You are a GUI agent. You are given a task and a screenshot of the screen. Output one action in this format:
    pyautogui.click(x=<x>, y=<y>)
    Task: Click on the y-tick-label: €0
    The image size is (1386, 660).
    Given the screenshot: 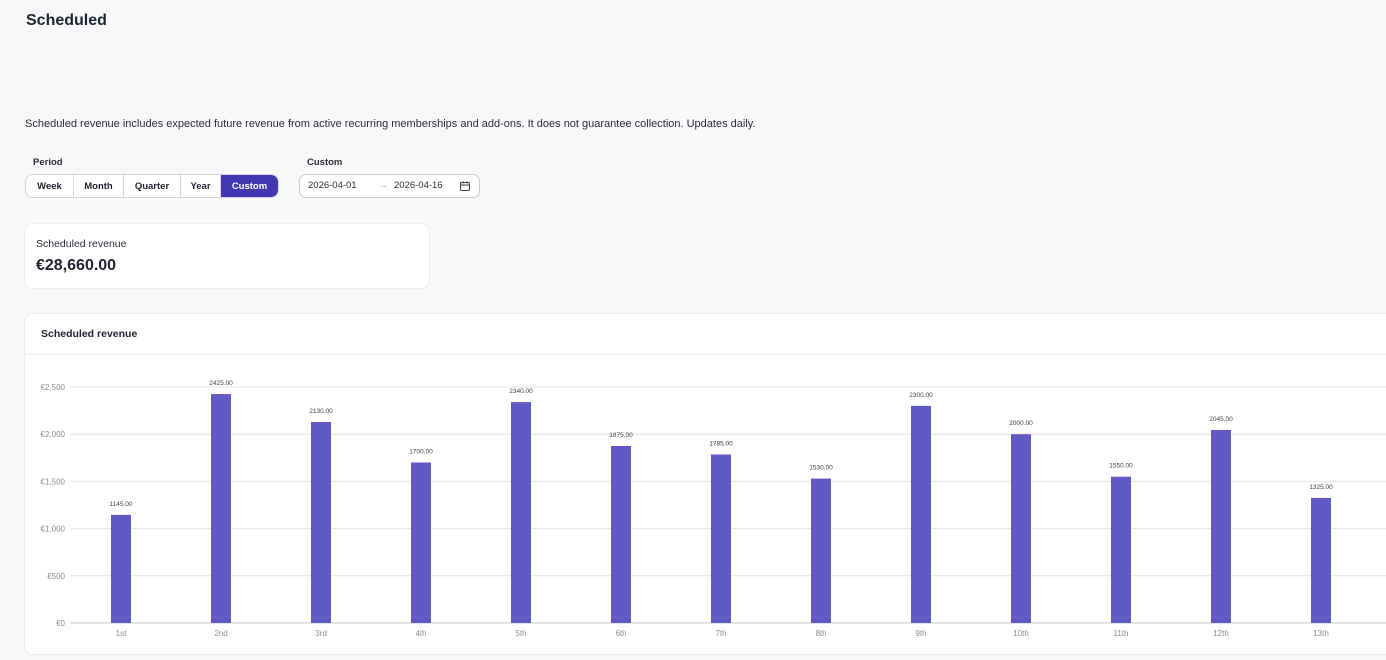 What is the action you would take?
    pyautogui.click(x=60, y=623)
    